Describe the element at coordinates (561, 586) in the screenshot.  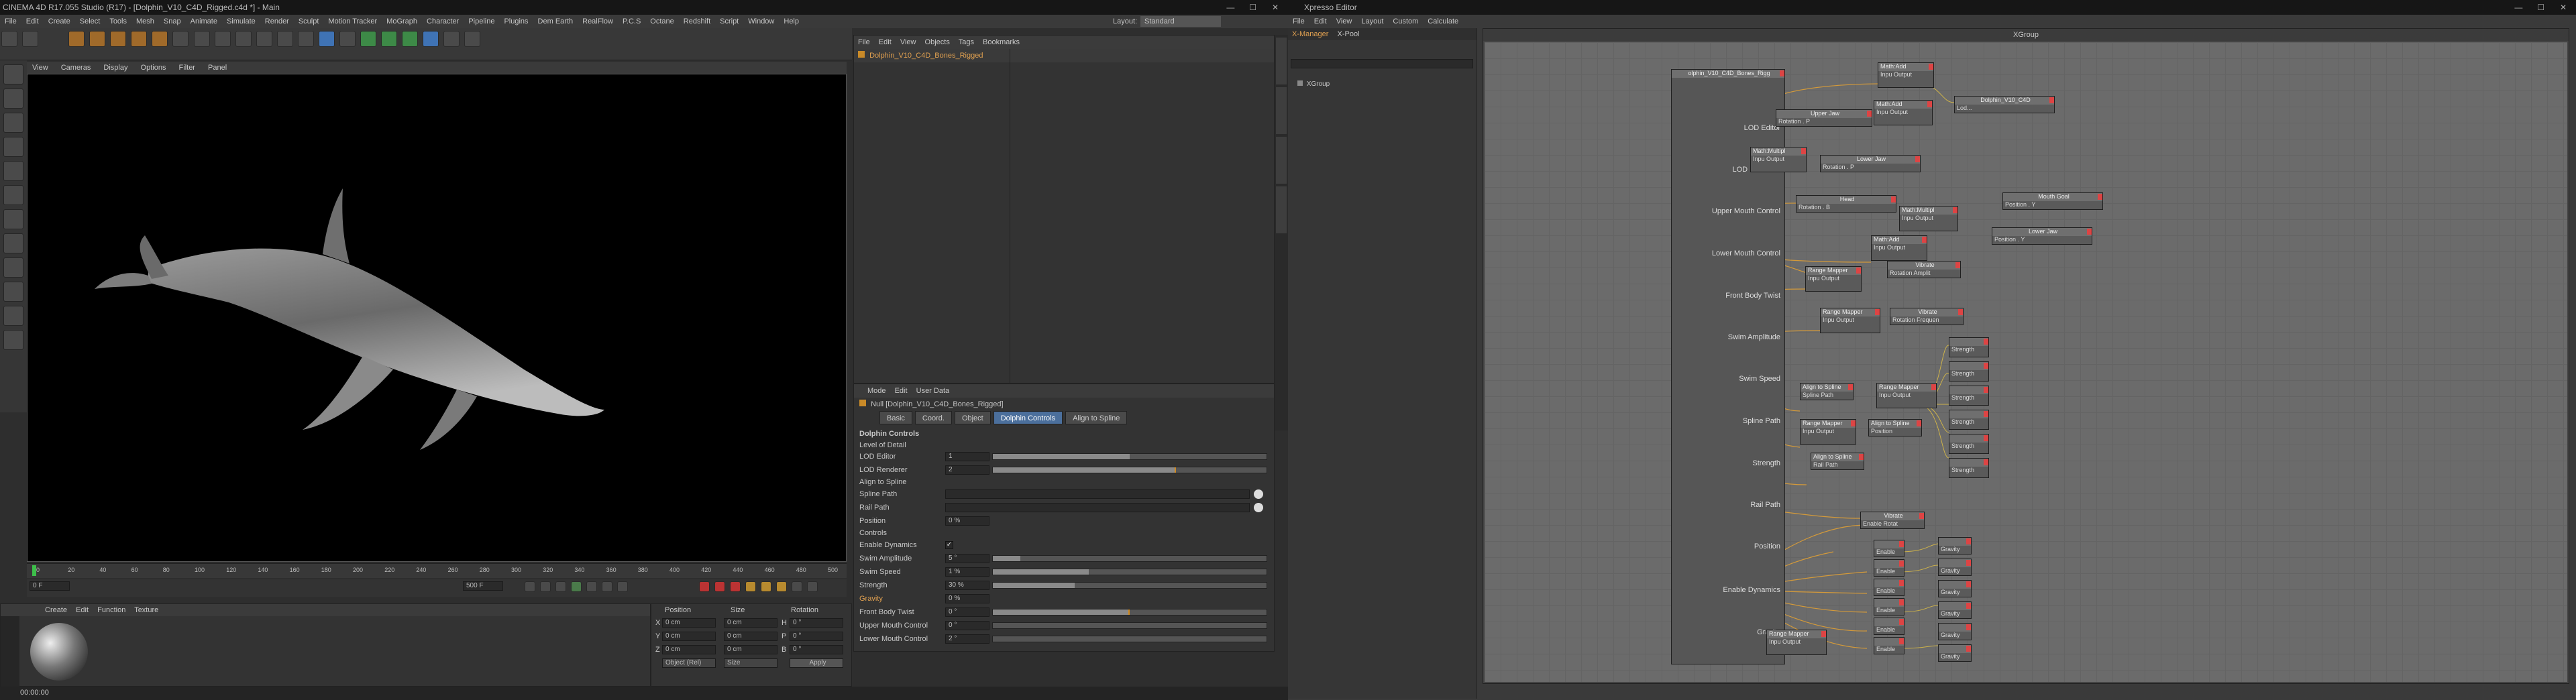
I see `prev-frame-icon` at that location.